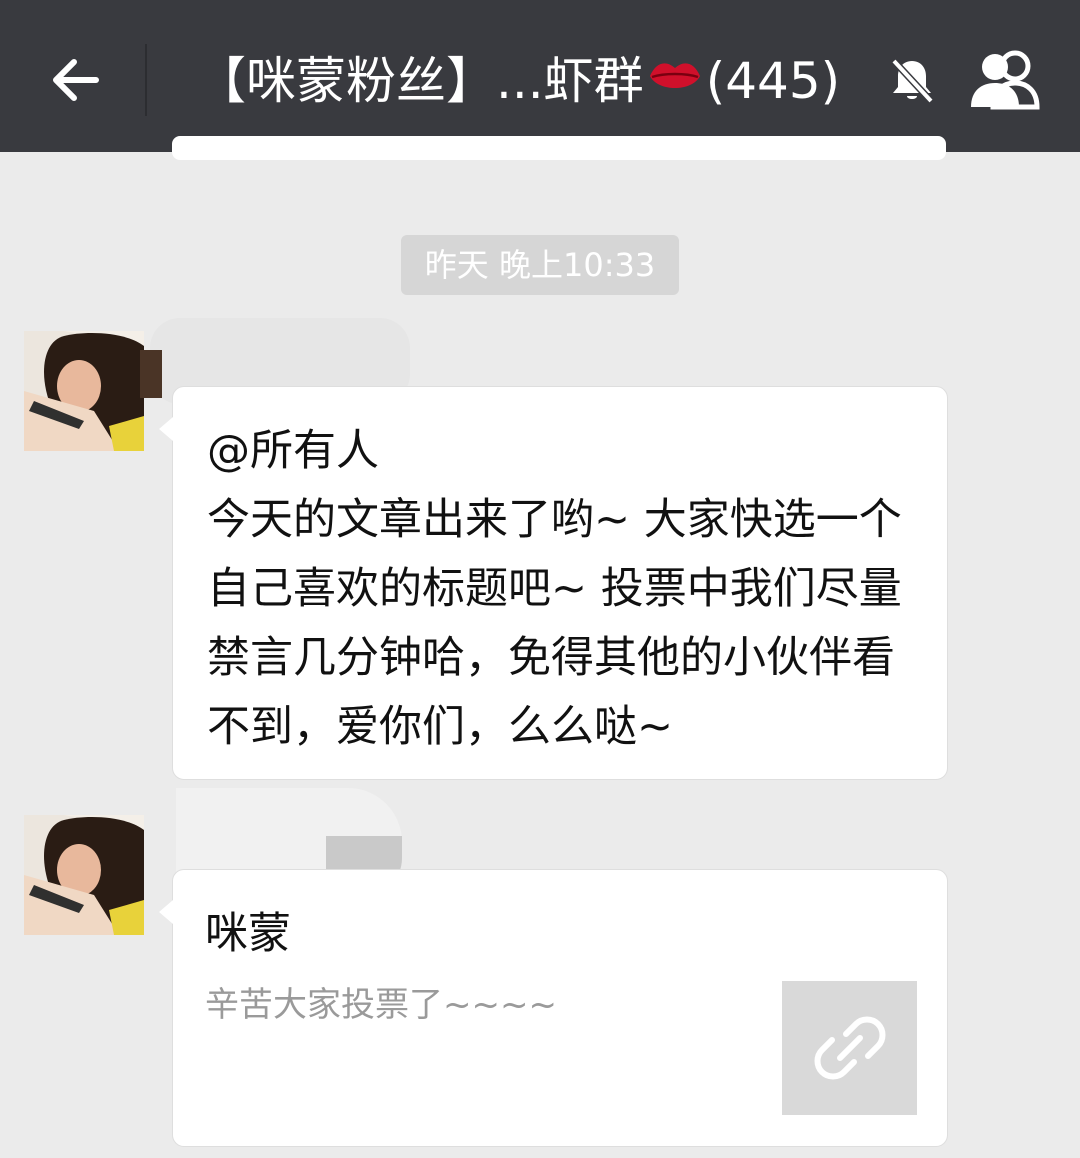  What do you see at coordinates (563, 451) in the screenshot?
I see `mention-all: @所有人` at bounding box center [563, 451].